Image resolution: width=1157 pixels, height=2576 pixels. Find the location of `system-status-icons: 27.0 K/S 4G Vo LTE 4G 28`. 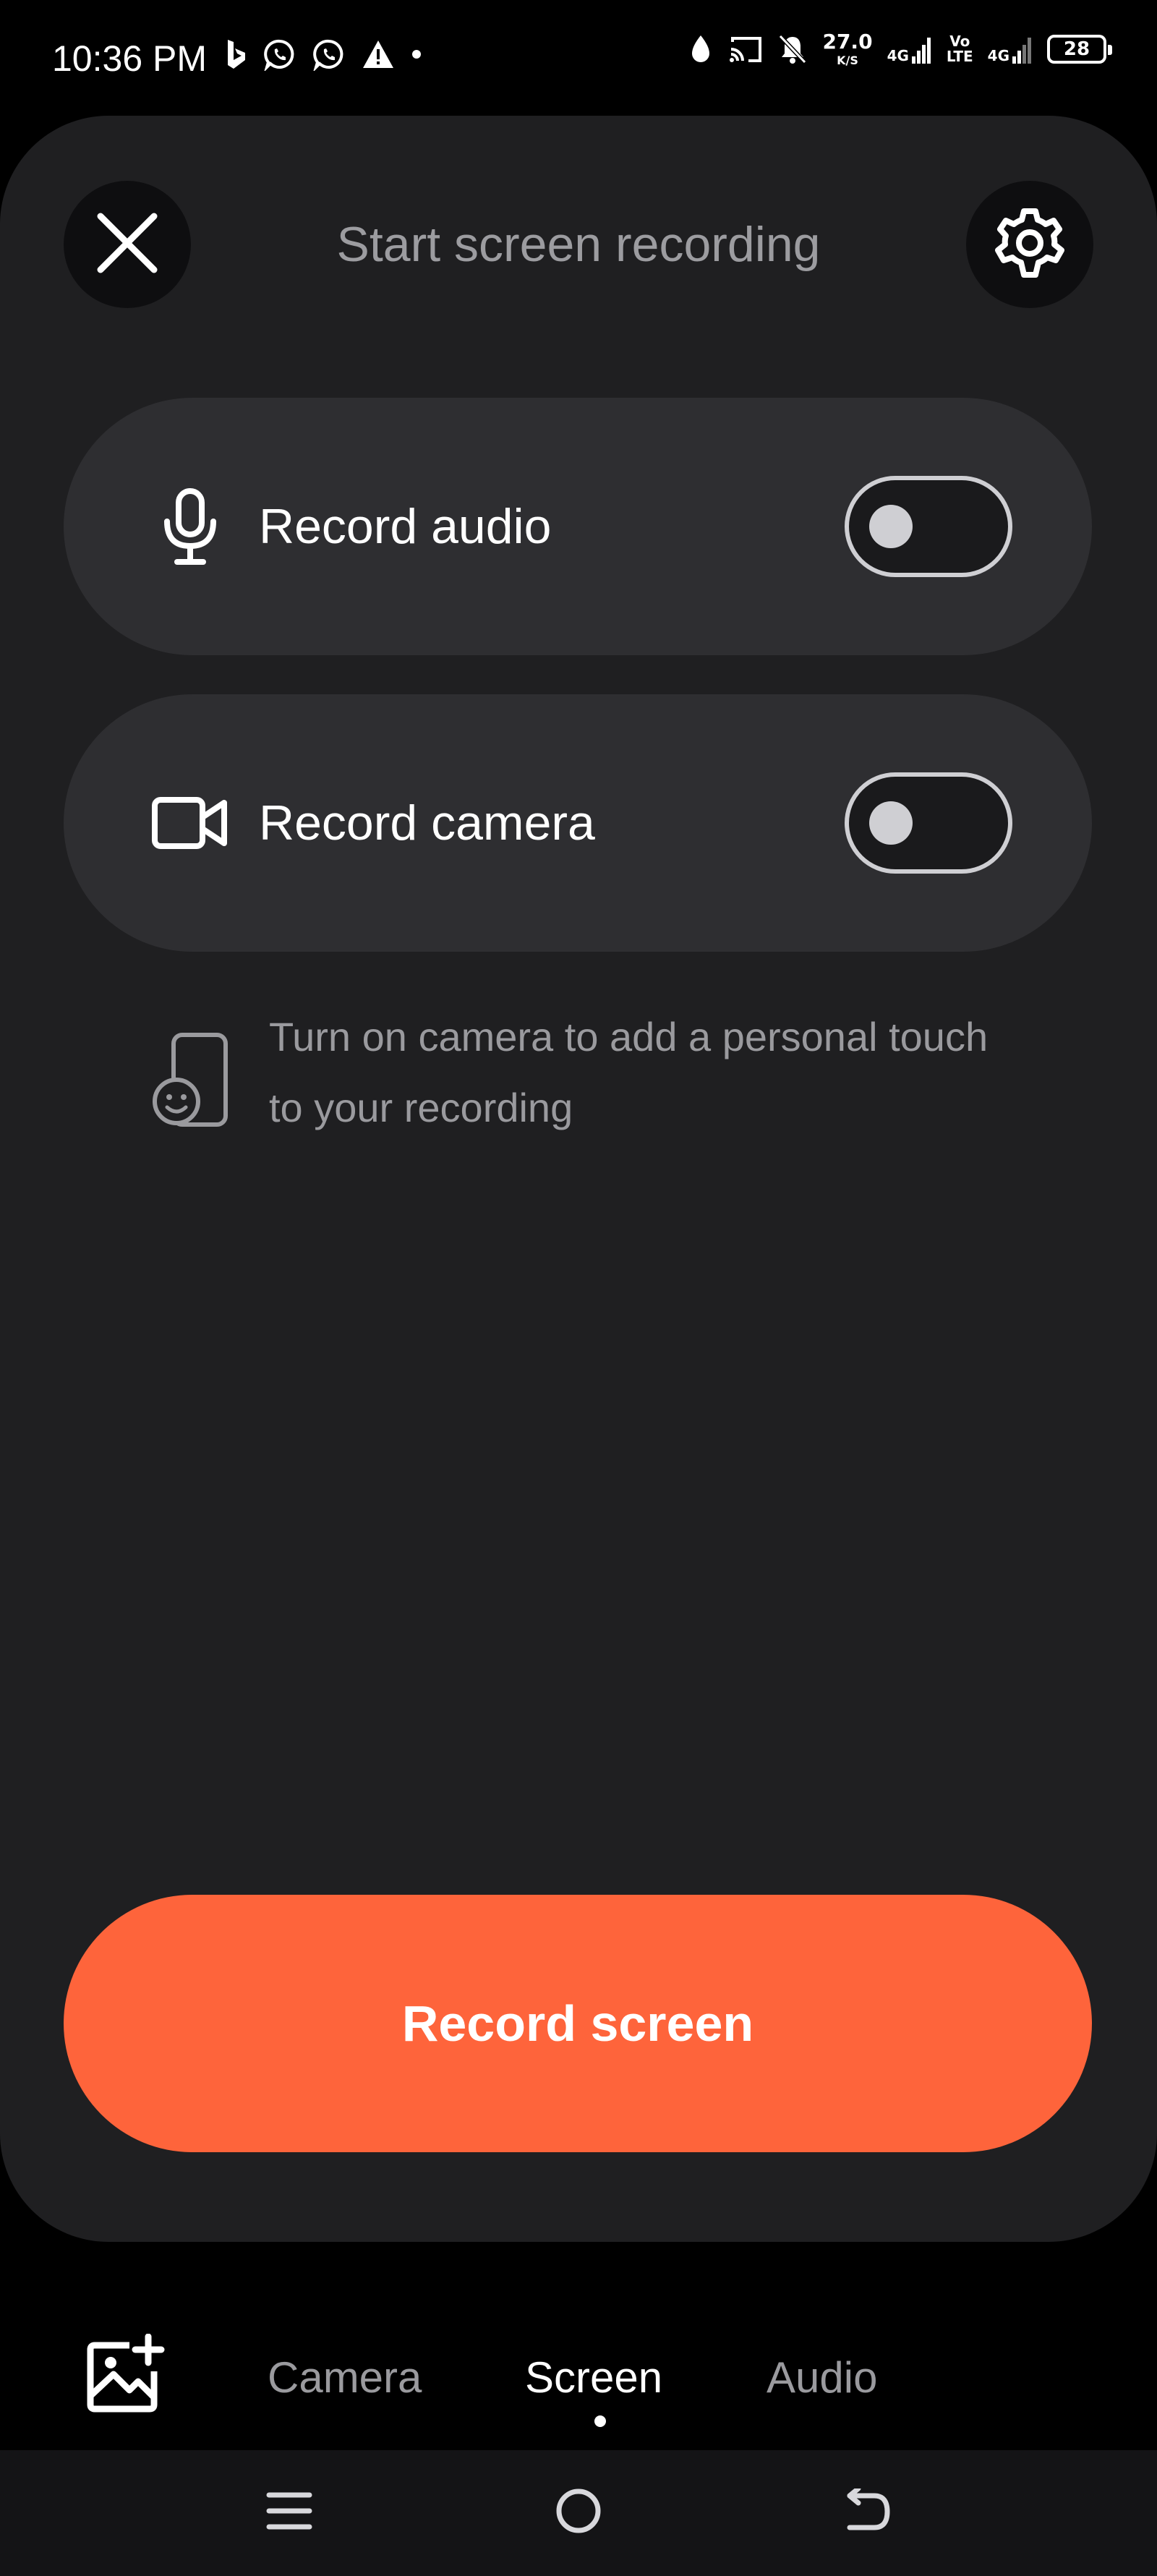

system-status-icons: 27.0 K/S 4G Vo LTE 4G 28 is located at coordinates (900, 50).